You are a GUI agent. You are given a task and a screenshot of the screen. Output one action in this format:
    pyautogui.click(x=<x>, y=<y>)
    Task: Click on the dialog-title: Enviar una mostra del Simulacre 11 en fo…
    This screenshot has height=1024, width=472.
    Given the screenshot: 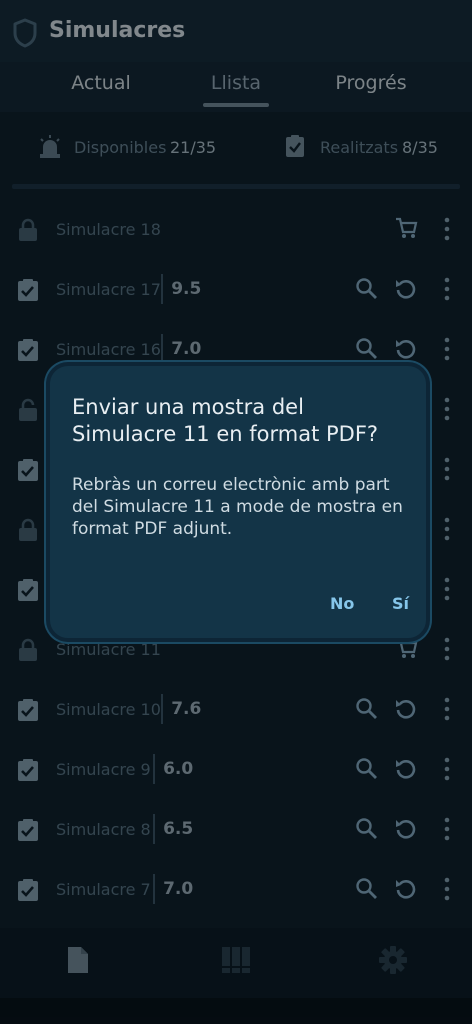 What is the action you would take?
    pyautogui.click(x=225, y=420)
    